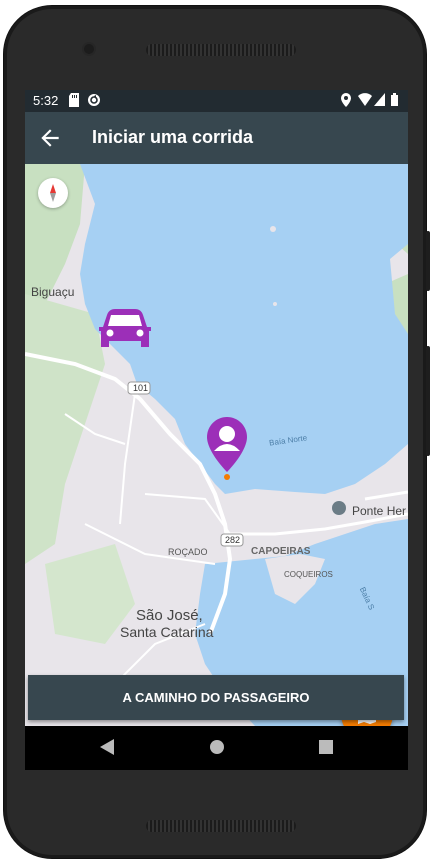  Describe the element at coordinates (428, 401) in the screenshot. I see `power-button` at that location.